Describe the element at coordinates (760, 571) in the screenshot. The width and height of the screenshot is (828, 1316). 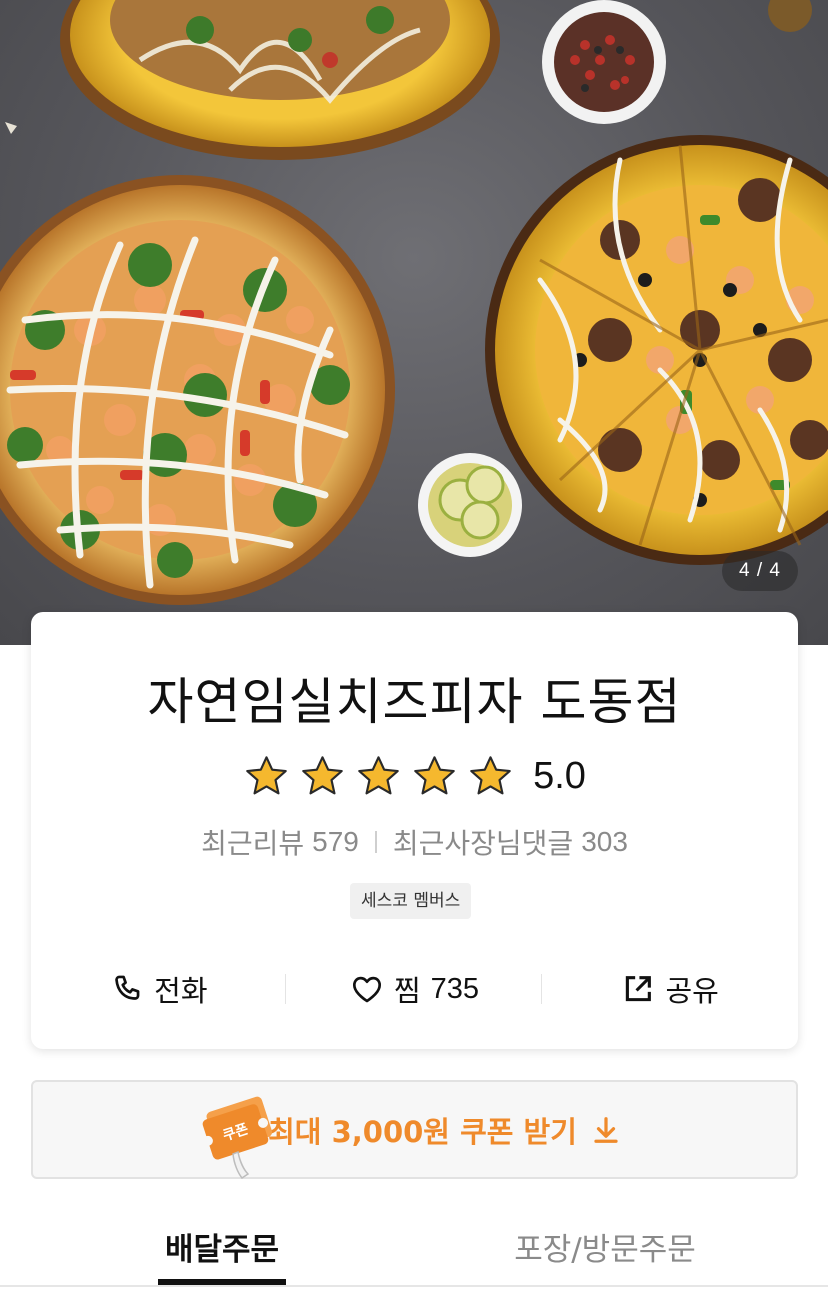
I see `photo-counter: 4 / 4` at that location.